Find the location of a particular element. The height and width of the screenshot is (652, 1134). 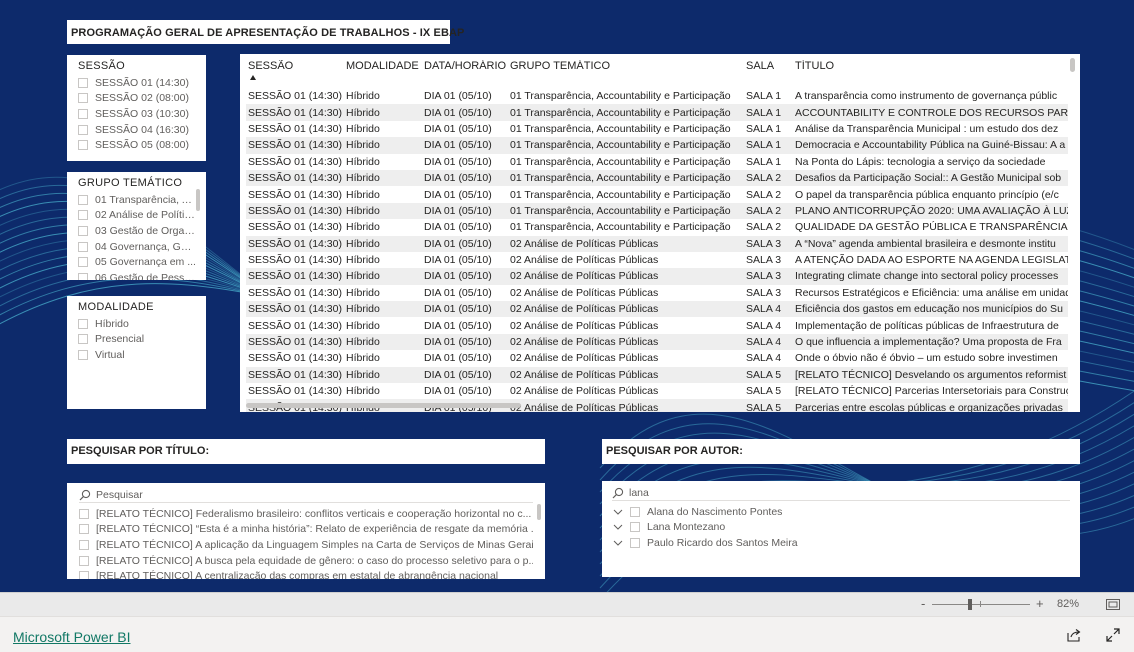

list-item: Virtual is located at coordinates (137, 355).